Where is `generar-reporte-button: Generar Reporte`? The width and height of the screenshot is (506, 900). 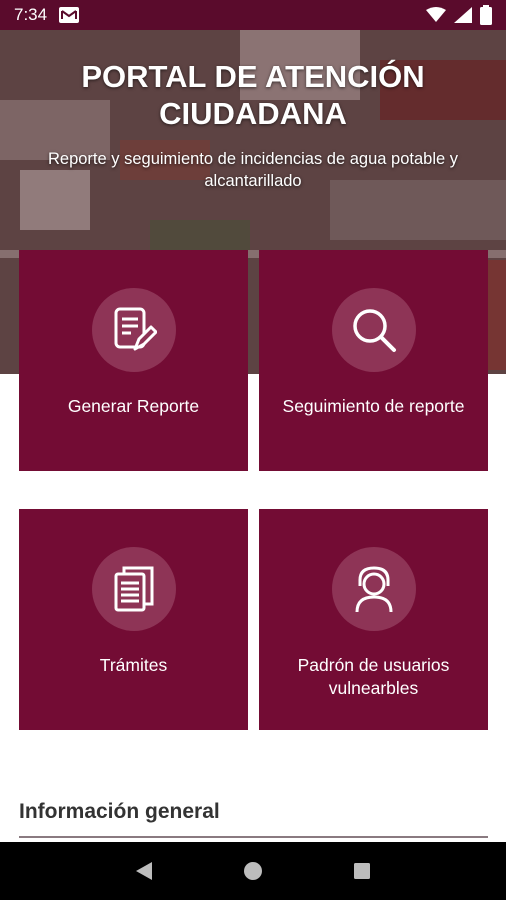 generar-reporte-button: Generar Reporte is located at coordinates (133, 360).